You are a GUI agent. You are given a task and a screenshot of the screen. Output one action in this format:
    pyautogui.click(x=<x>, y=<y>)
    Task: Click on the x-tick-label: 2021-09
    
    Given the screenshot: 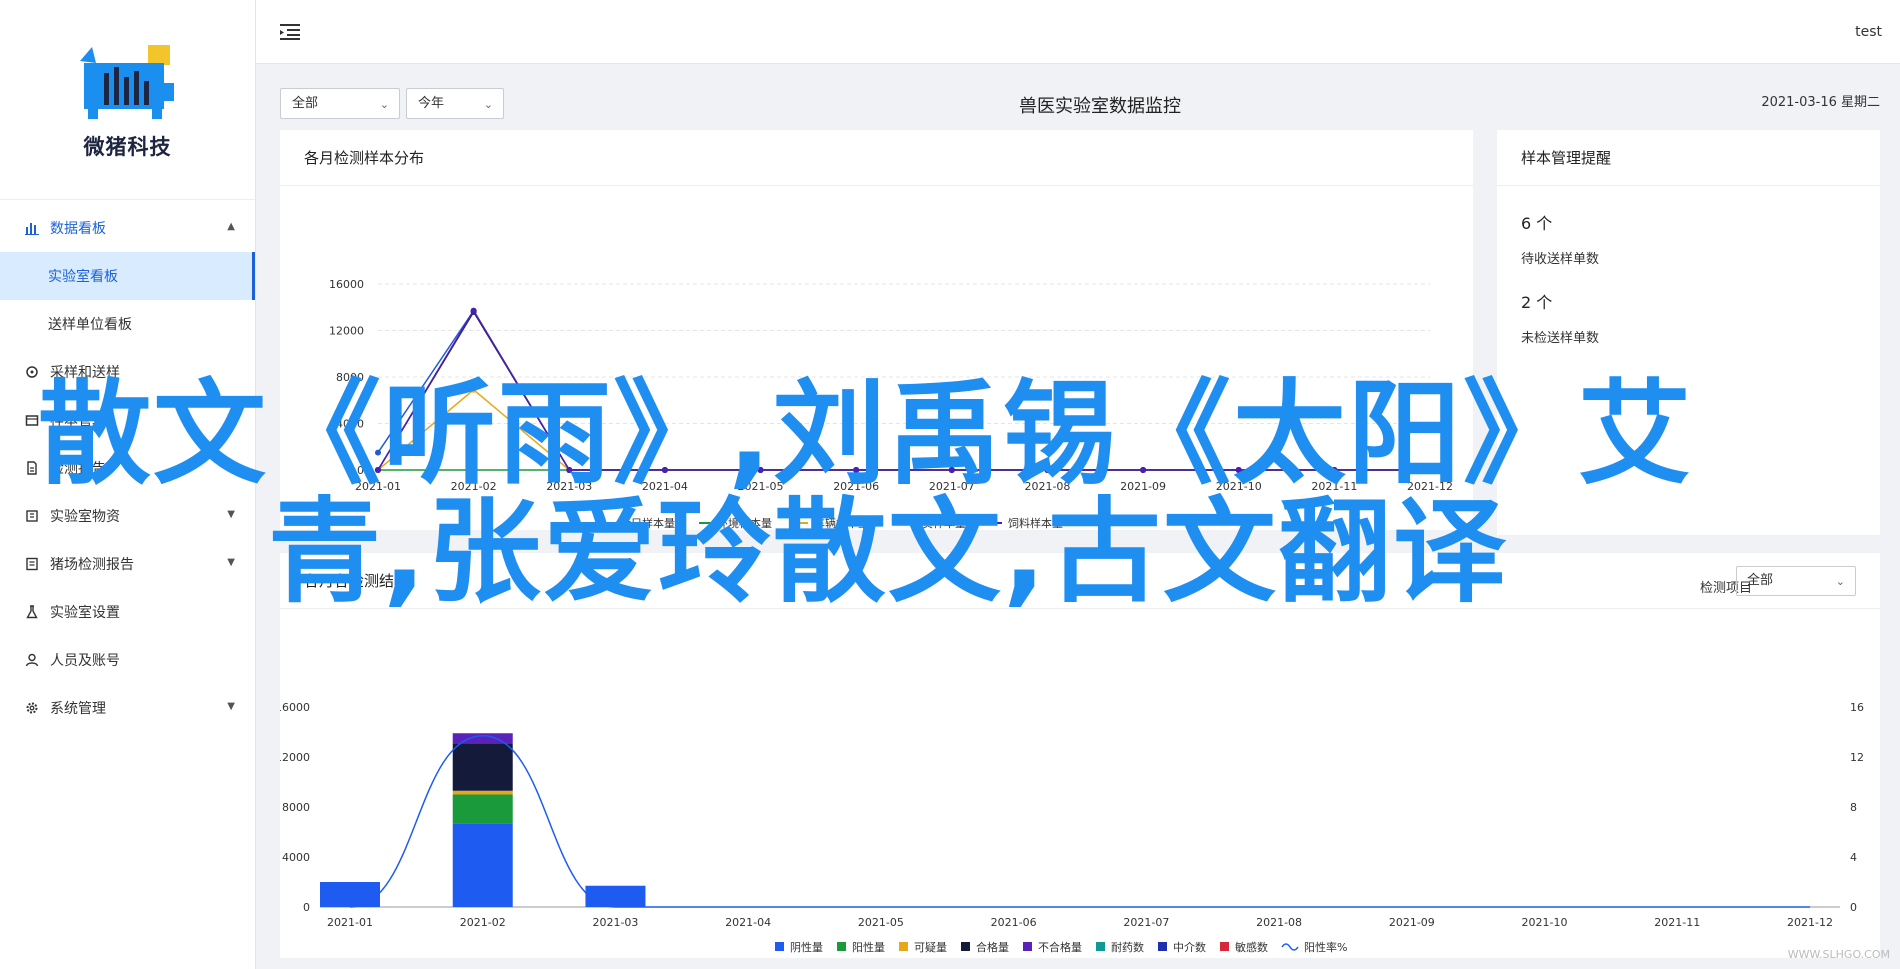 What is the action you would take?
    pyautogui.click(x=1412, y=922)
    